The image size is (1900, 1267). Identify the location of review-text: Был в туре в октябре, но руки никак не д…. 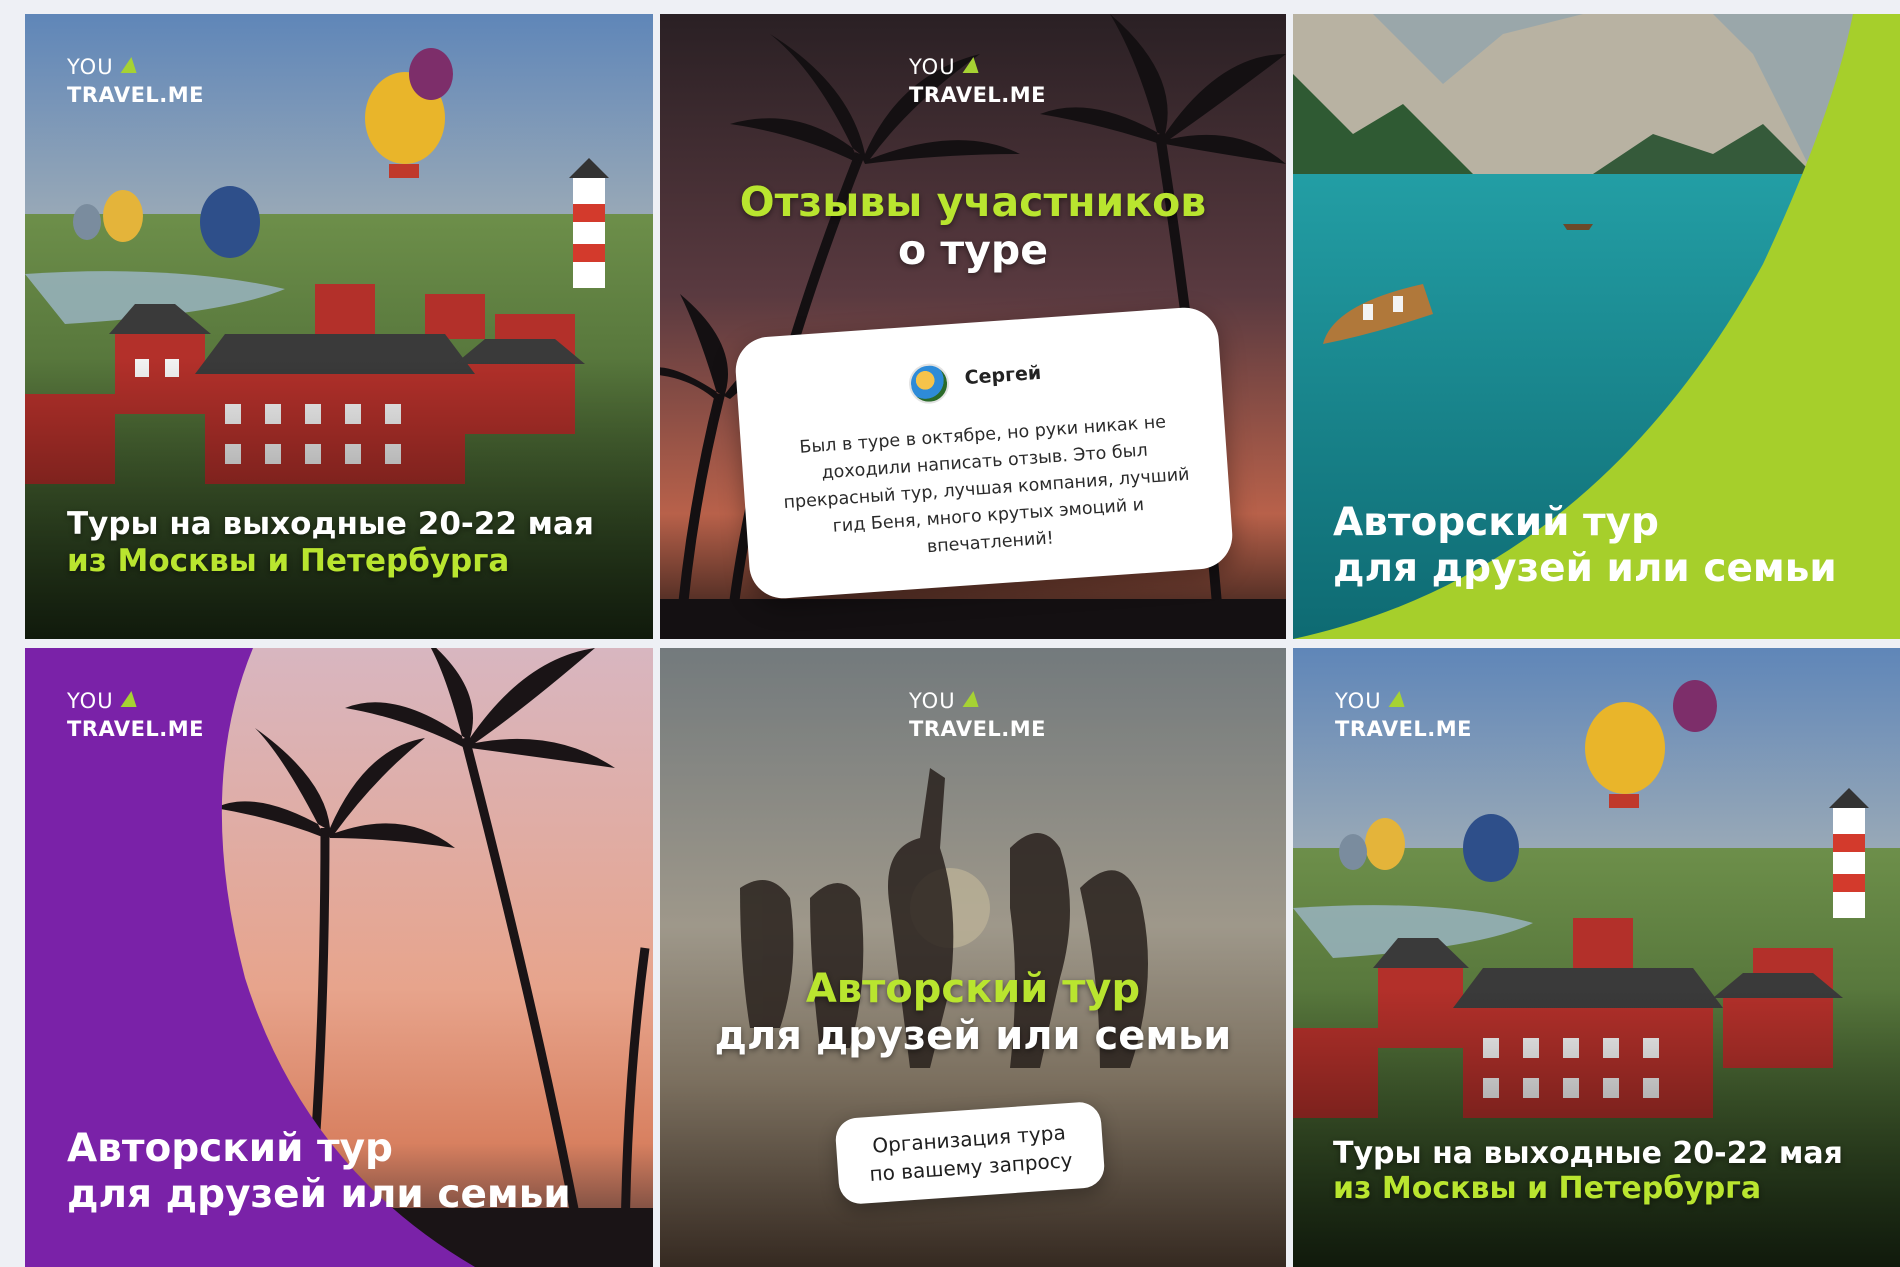
(986, 485).